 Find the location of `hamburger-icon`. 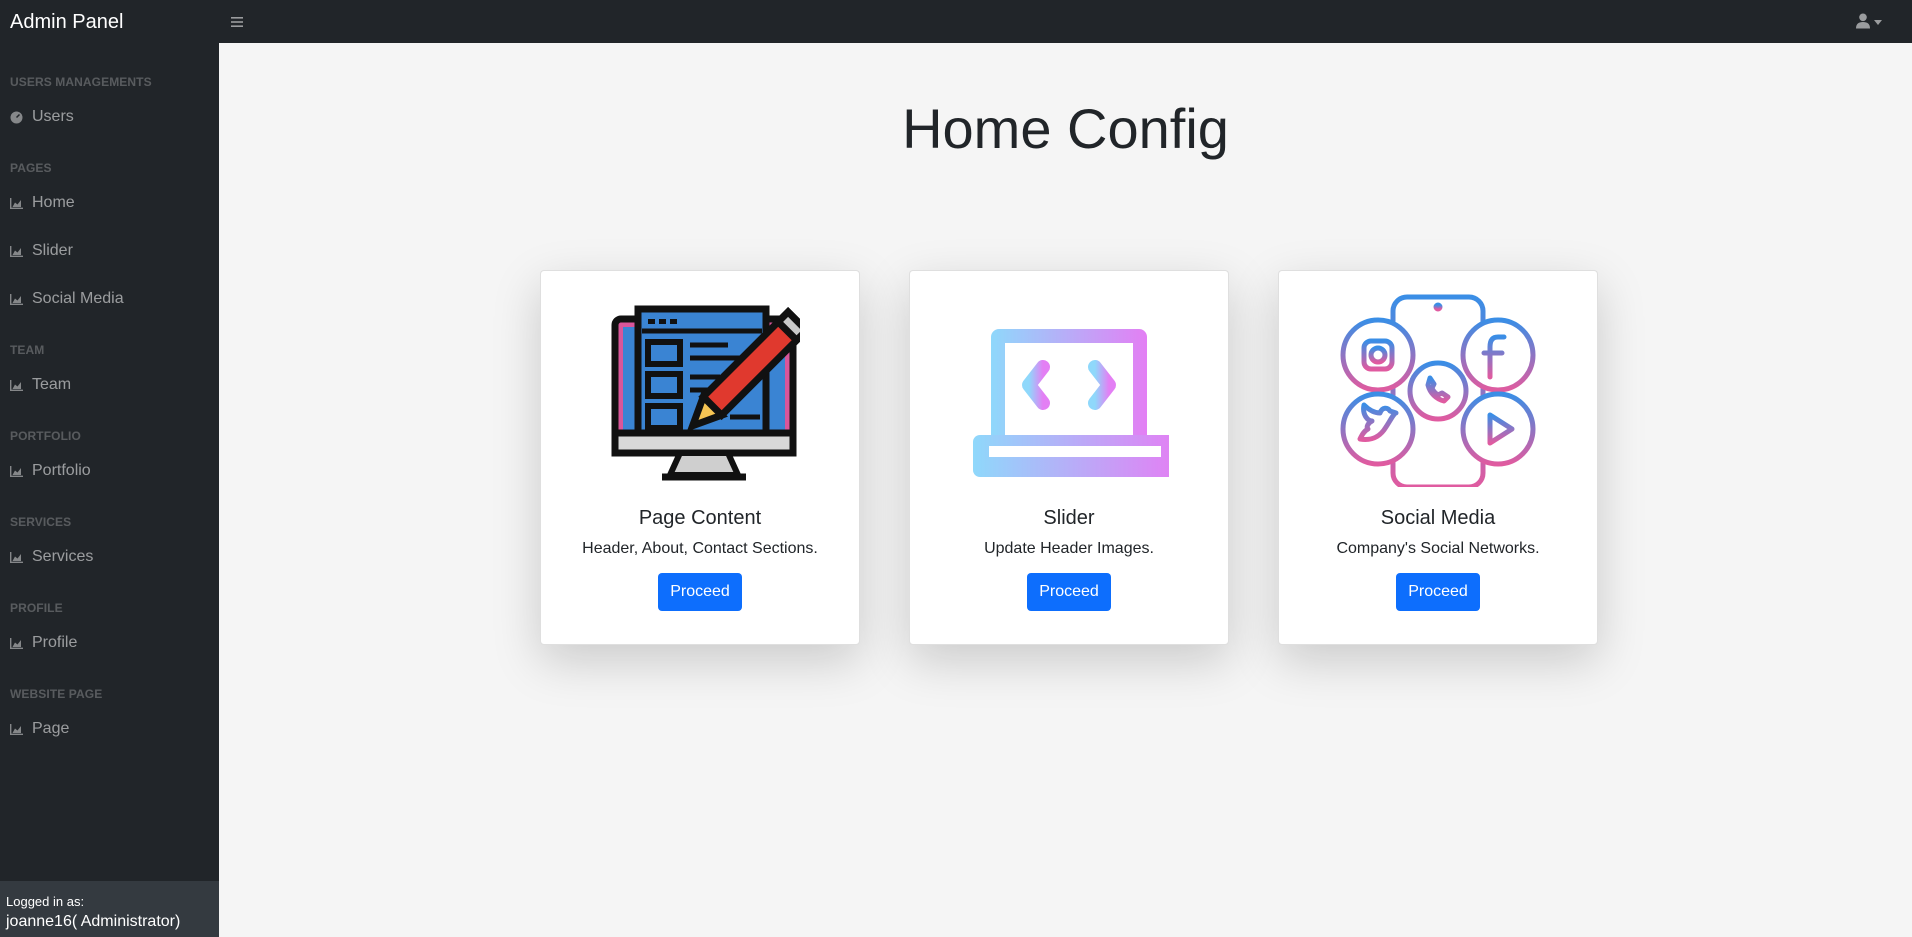

hamburger-icon is located at coordinates (237, 21).